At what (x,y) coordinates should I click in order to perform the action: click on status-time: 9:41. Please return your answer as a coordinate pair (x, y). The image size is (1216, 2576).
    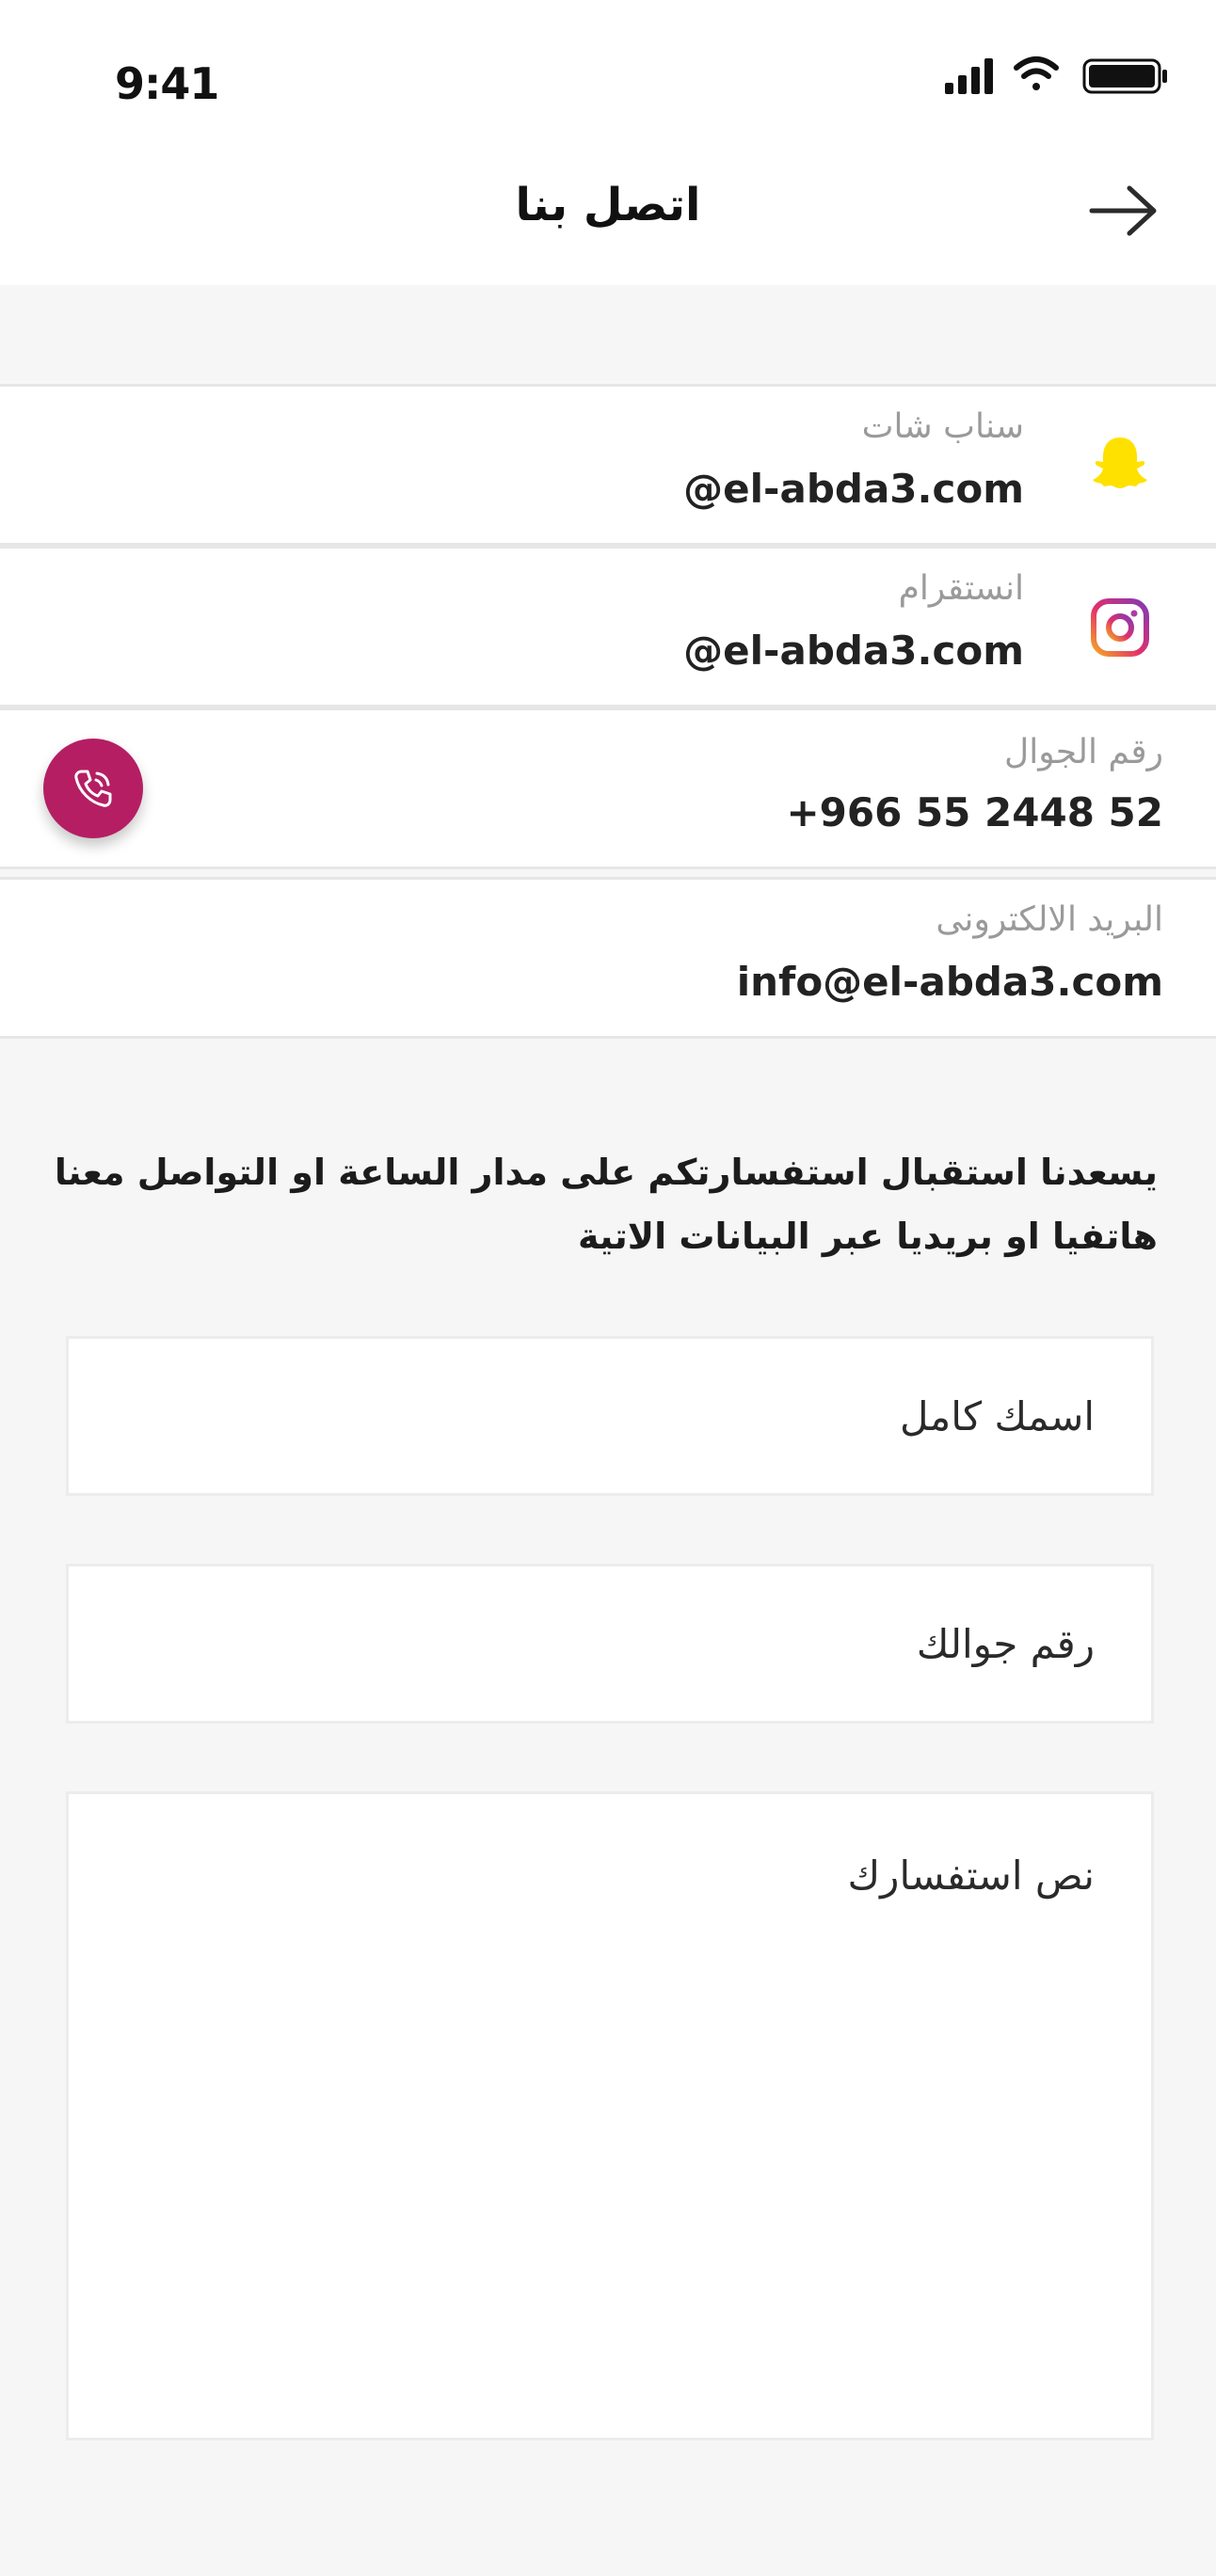
    Looking at the image, I should click on (167, 83).